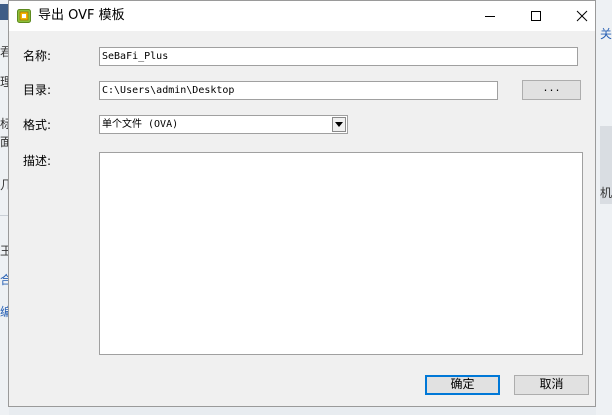  Describe the element at coordinates (4, 12) in the screenshot. I see `background-tab-marker` at that location.